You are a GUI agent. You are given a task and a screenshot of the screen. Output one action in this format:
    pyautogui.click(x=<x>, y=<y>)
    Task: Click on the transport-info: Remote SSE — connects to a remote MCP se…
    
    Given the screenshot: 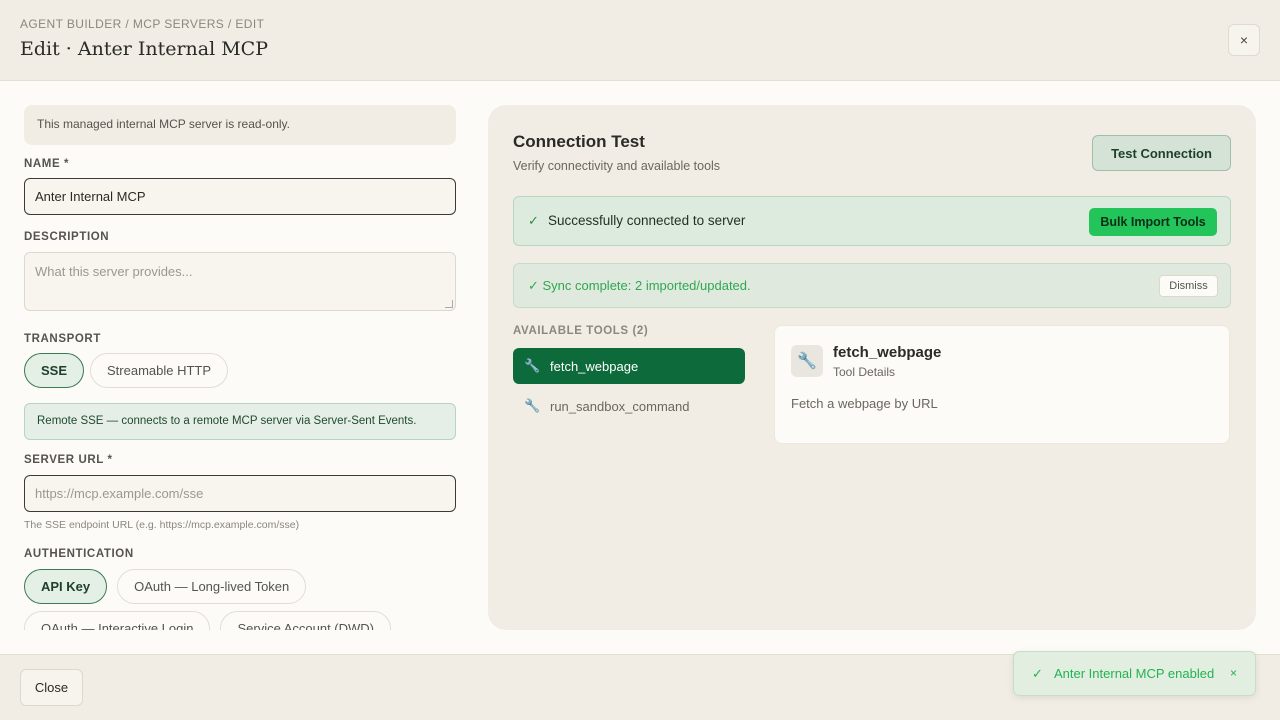 What is the action you would take?
    pyautogui.click(x=240, y=421)
    